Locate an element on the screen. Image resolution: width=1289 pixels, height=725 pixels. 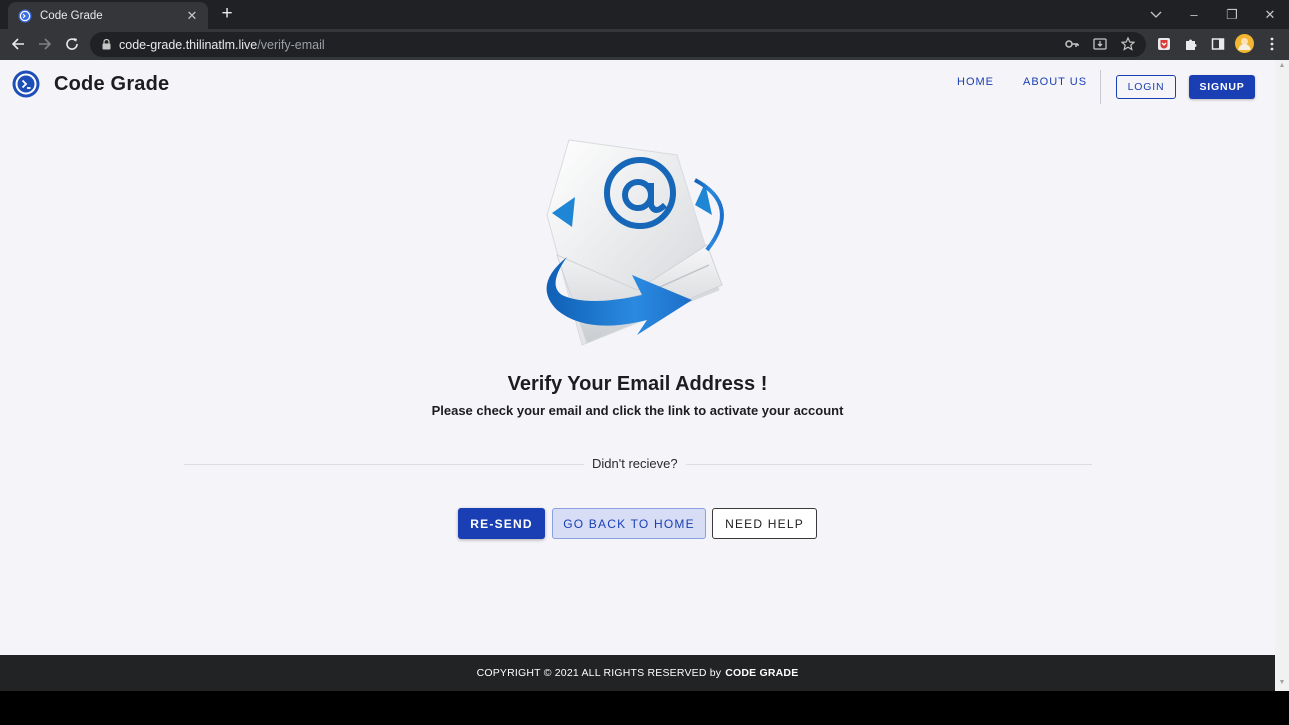
footer-copyright: COPYRIGHT © 2021 ALL RIGHTS RESERVED by is located at coordinates (599, 673).